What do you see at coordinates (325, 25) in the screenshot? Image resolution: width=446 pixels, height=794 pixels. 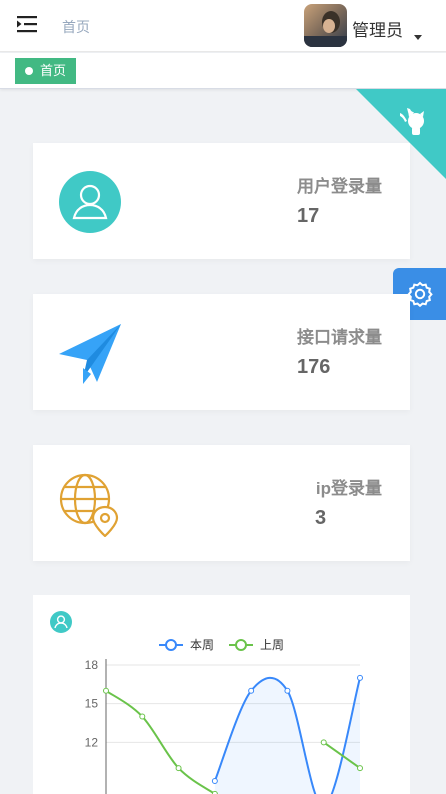 I see `avatar` at bounding box center [325, 25].